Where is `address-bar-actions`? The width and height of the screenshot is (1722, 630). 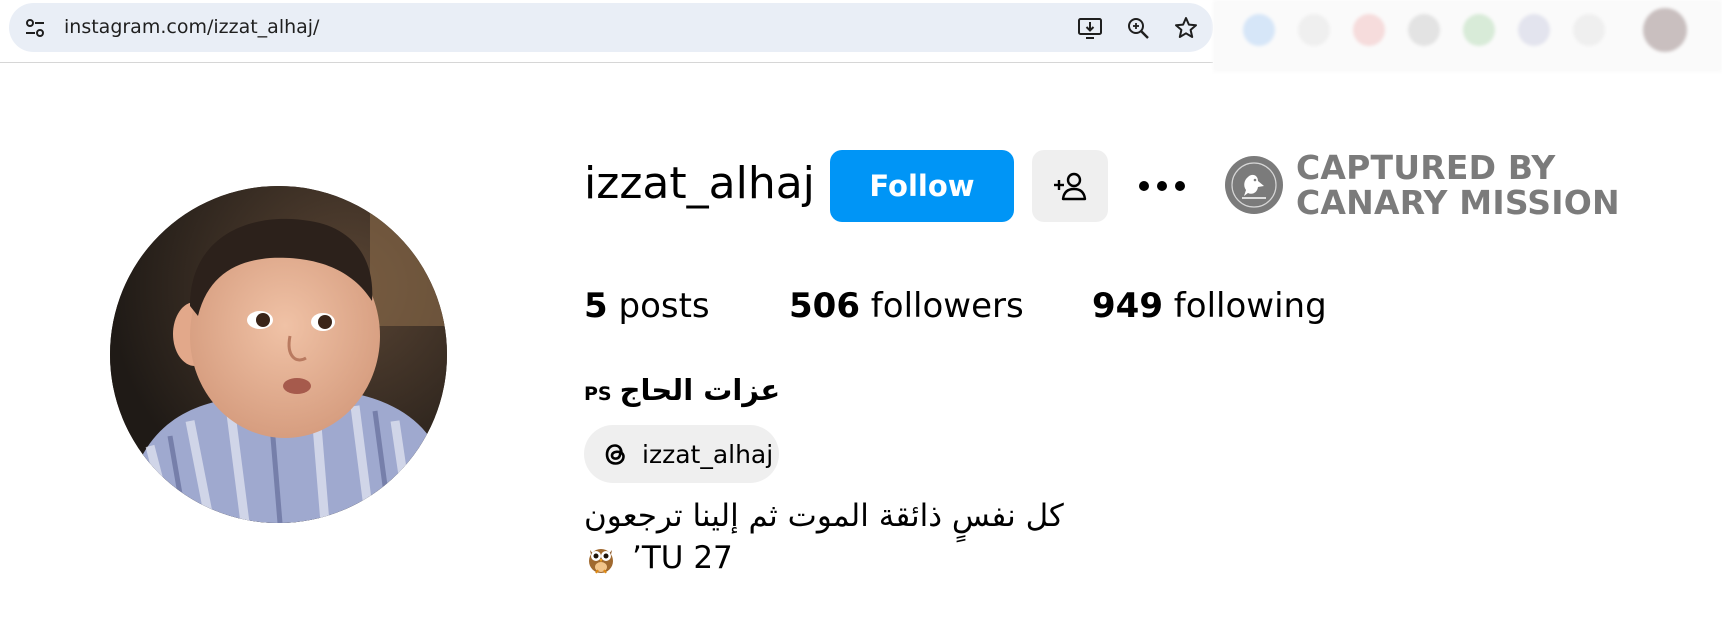
address-bar-actions is located at coordinates (1138, 28).